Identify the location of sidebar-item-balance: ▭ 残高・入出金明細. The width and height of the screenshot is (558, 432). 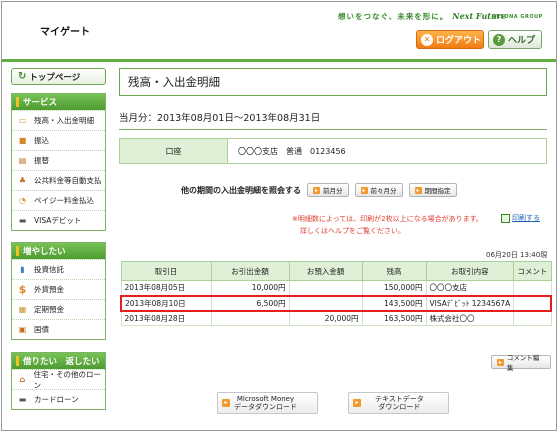
(58, 120).